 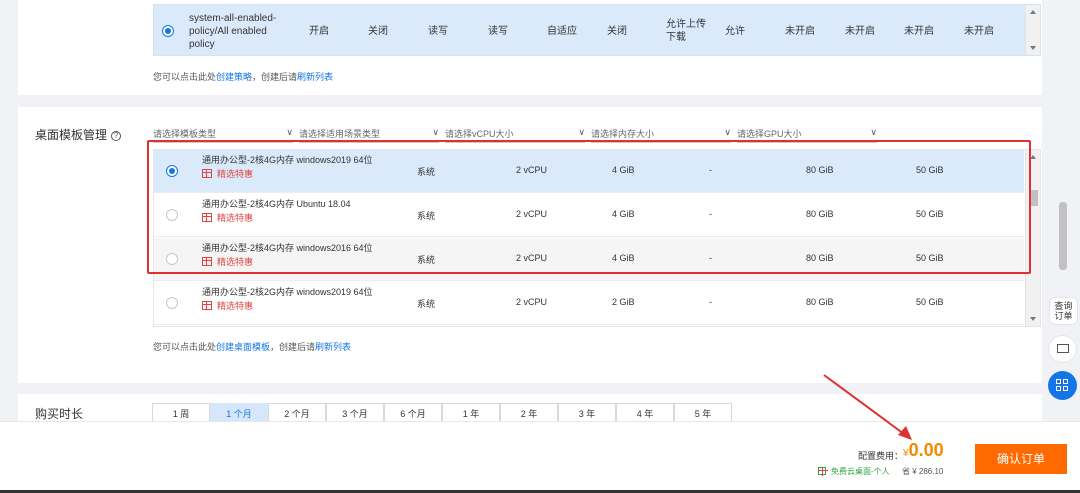 I want to click on policy-upload-cell: 允许上传 下载, so click(x=686, y=31).